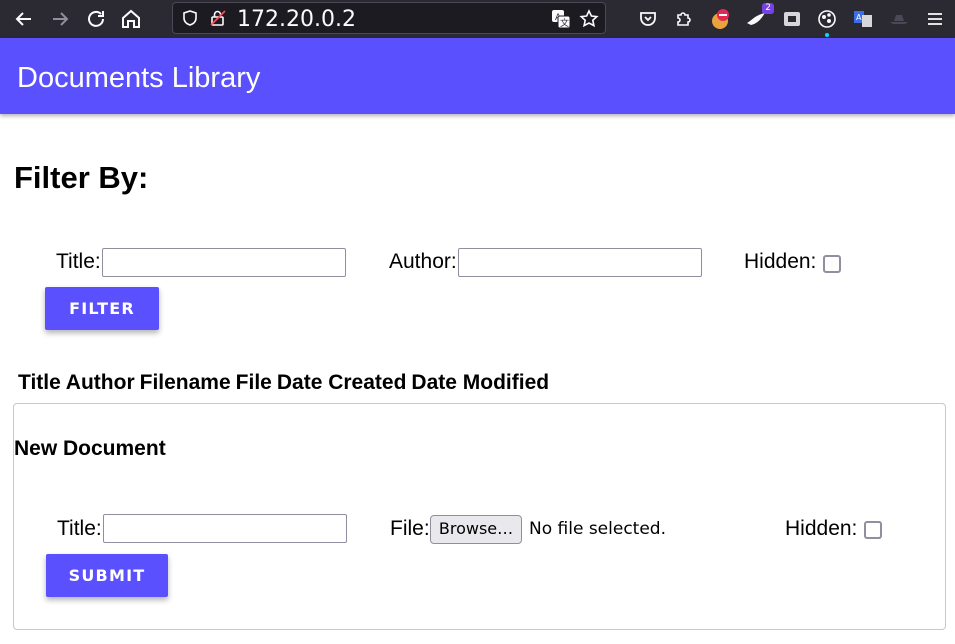  Describe the element at coordinates (107, 575) in the screenshot. I see `submit-button: SUBMIT` at that location.